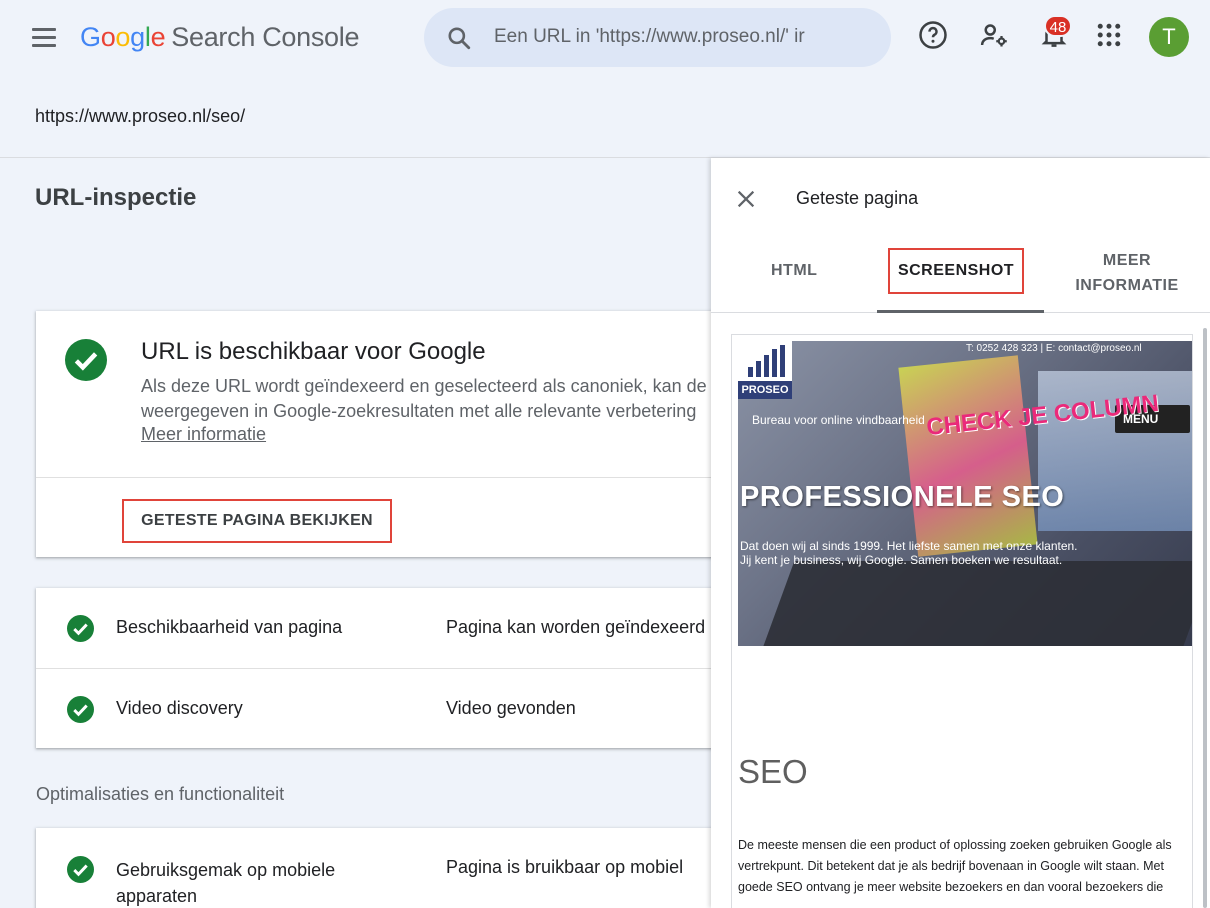 This screenshot has height=908, width=1210. Describe the element at coordinates (257, 521) in the screenshot. I see `view-tested-page-button: GETESTE PAGINA BEKIJKEN` at that location.